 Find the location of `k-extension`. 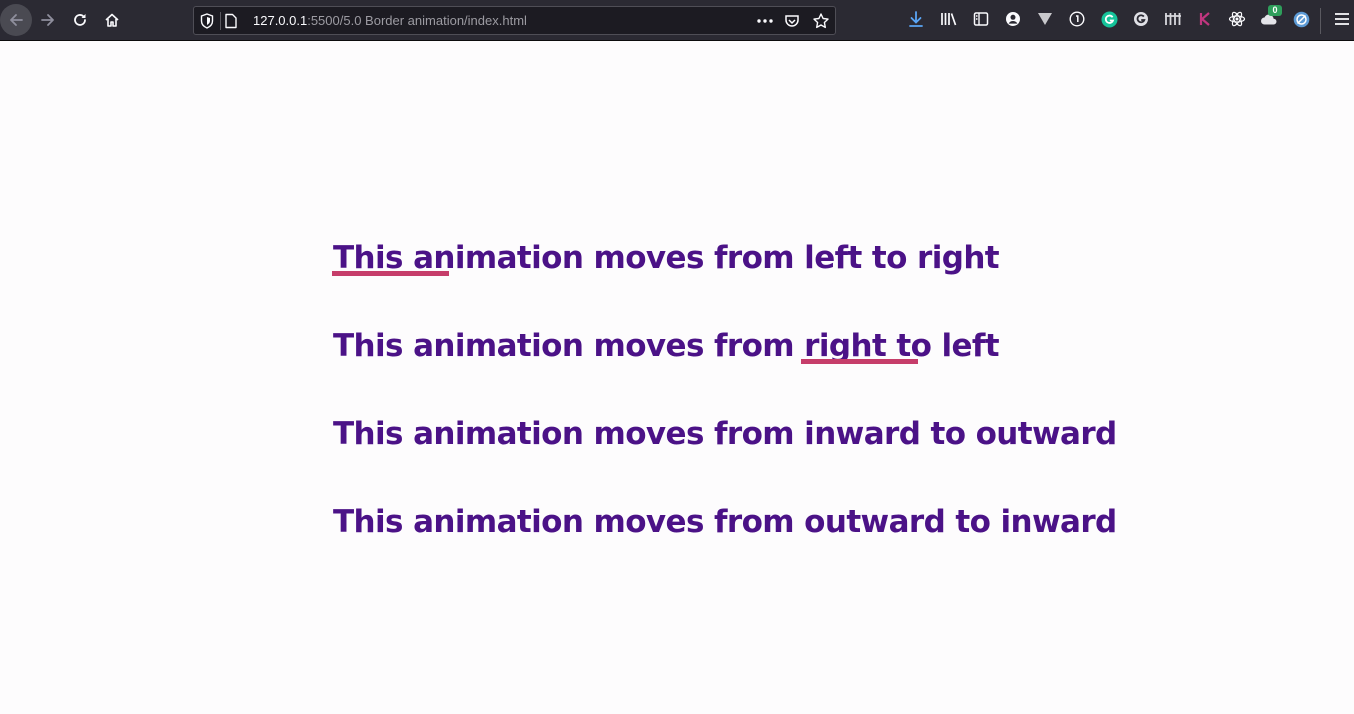

k-extension is located at coordinates (1205, 19).